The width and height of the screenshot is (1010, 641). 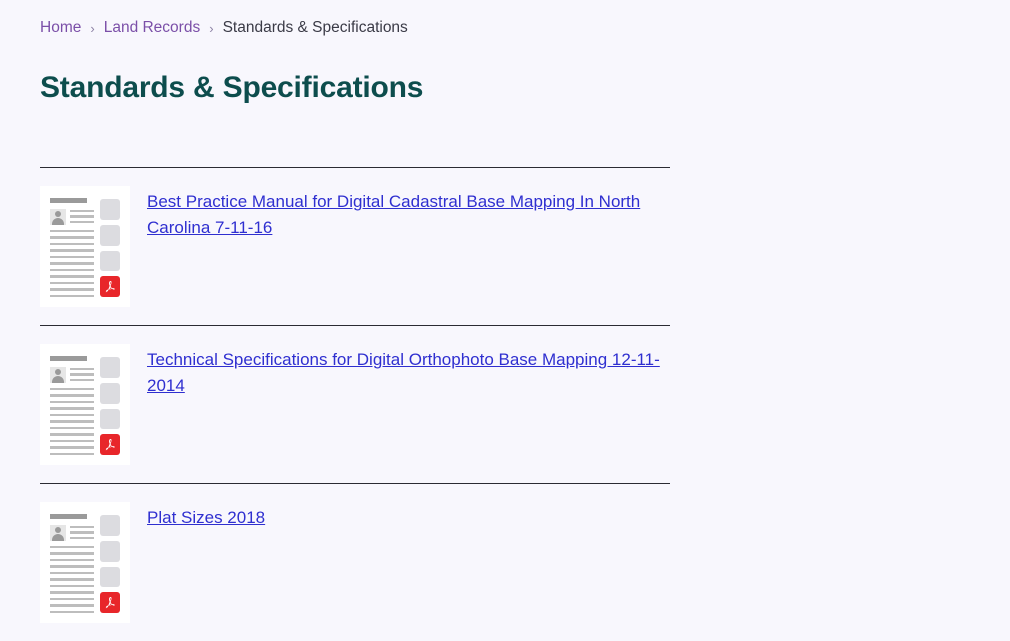 What do you see at coordinates (315, 28) in the screenshot?
I see `breadcrumb-item-current: Standards & Specifications` at bounding box center [315, 28].